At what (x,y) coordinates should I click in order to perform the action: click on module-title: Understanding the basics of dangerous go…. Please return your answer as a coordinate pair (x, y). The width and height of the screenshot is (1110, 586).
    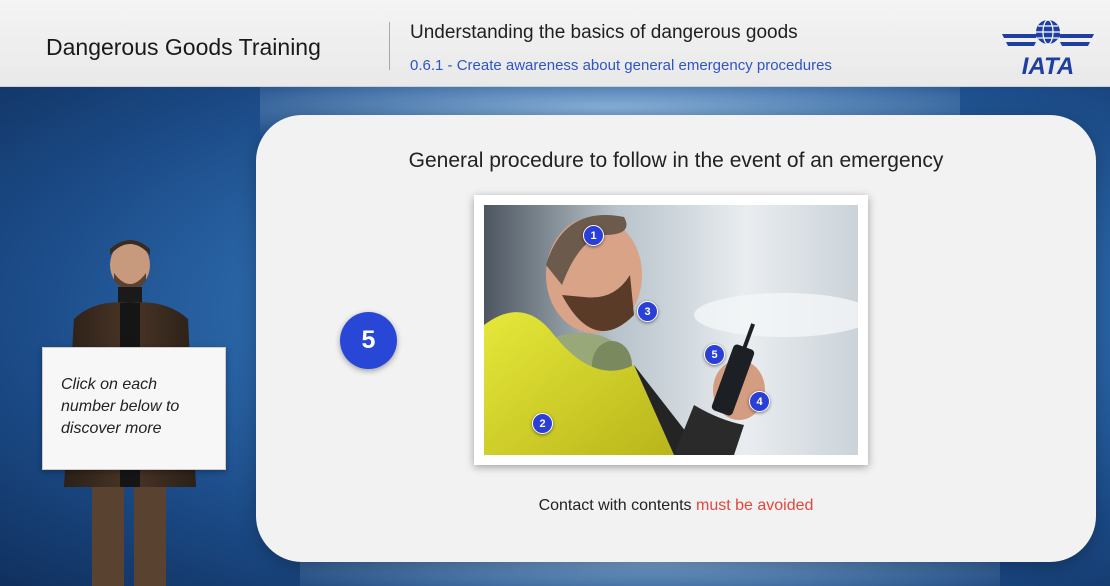
    Looking at the image, I should click on (604, 32).